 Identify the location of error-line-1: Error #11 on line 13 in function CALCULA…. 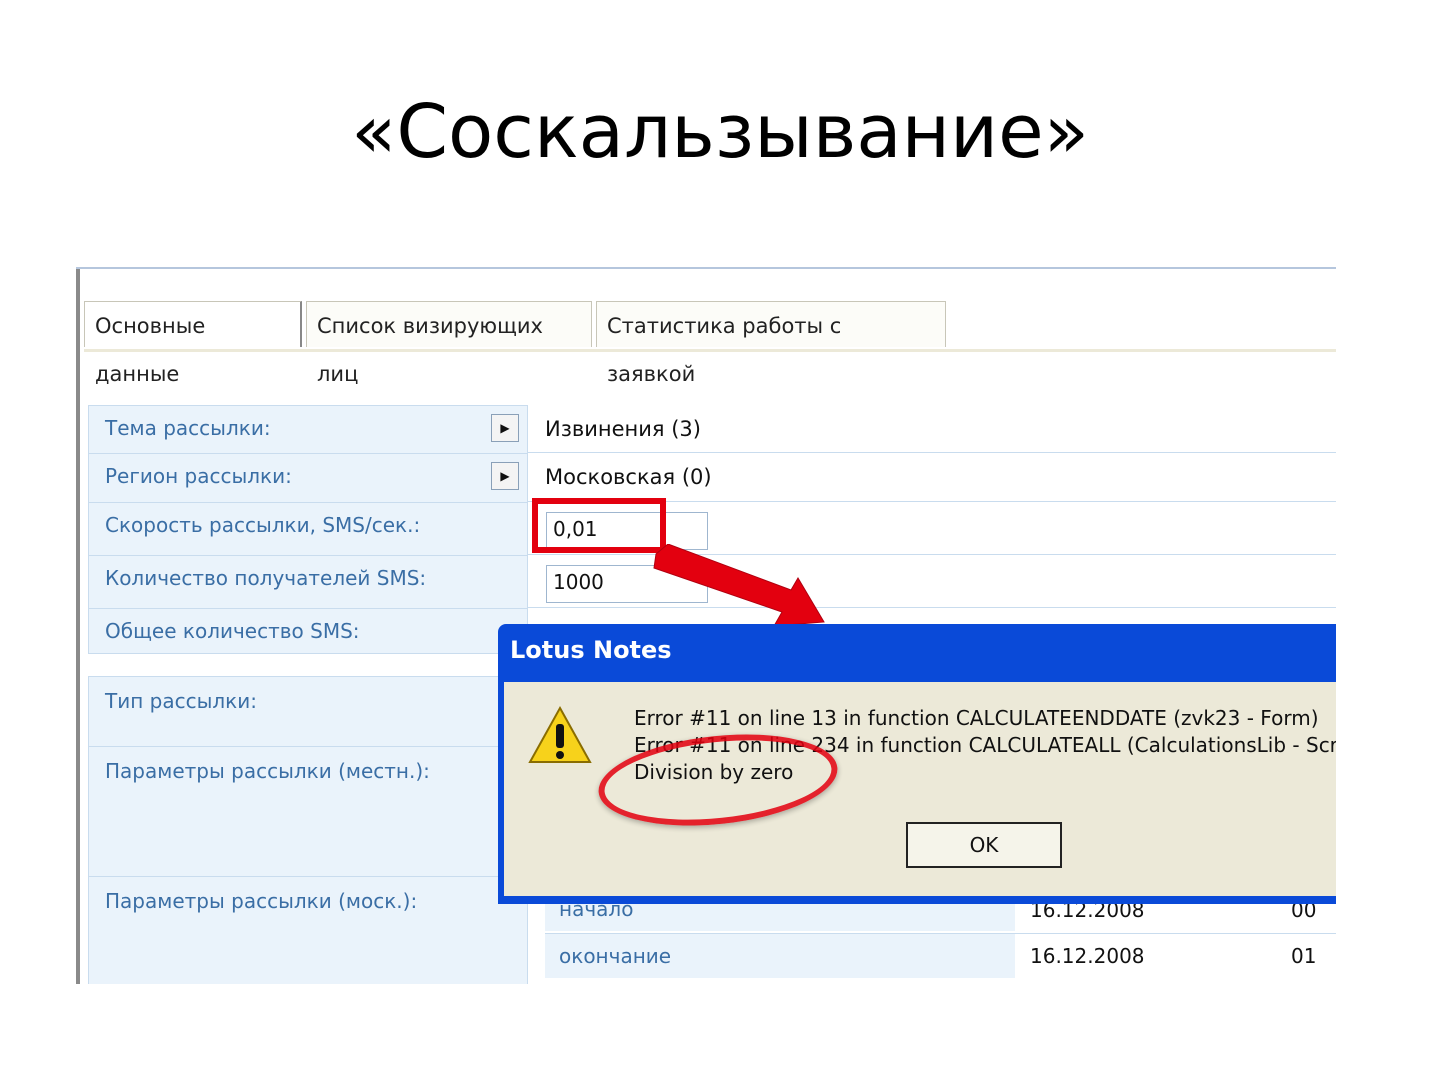
(976, 718).